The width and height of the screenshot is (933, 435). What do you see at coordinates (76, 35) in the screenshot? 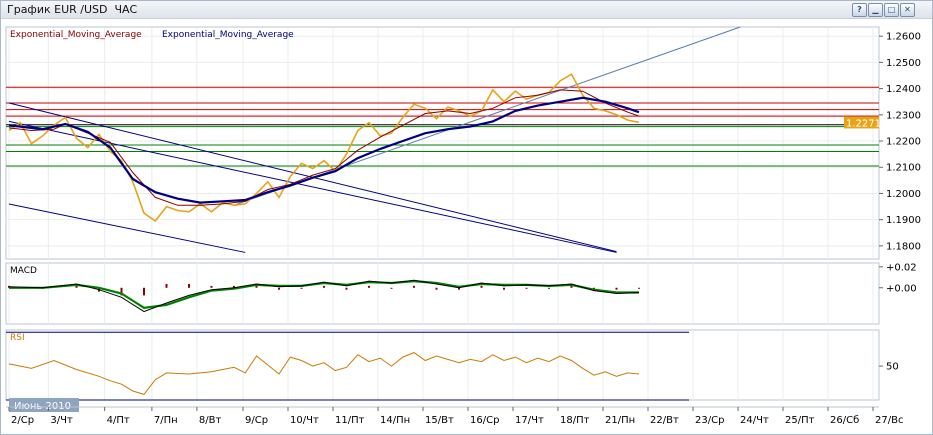
I see `legend-ema-fast: Exponential_Moving_Average` at bounding box center [76, 35].